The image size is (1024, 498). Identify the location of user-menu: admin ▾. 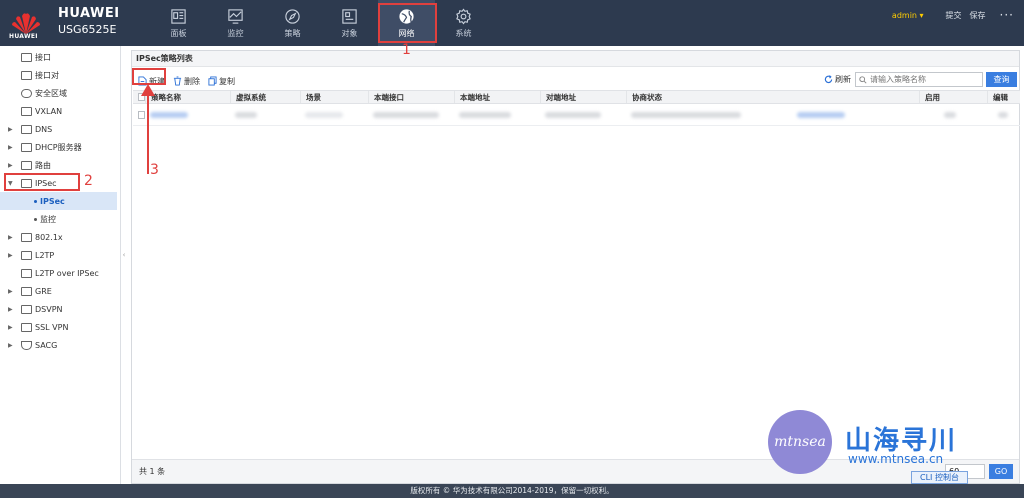
(908, 15).